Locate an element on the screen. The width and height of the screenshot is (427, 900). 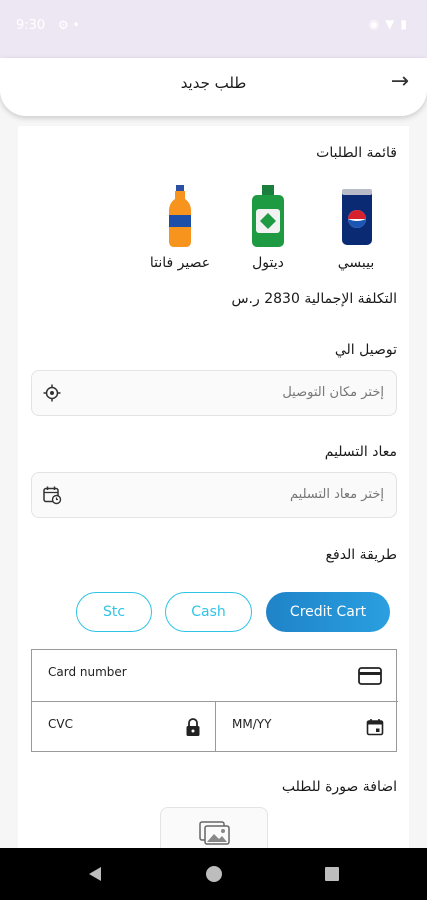
payment-stc-button: Stc is located at coordinates (114, 612).